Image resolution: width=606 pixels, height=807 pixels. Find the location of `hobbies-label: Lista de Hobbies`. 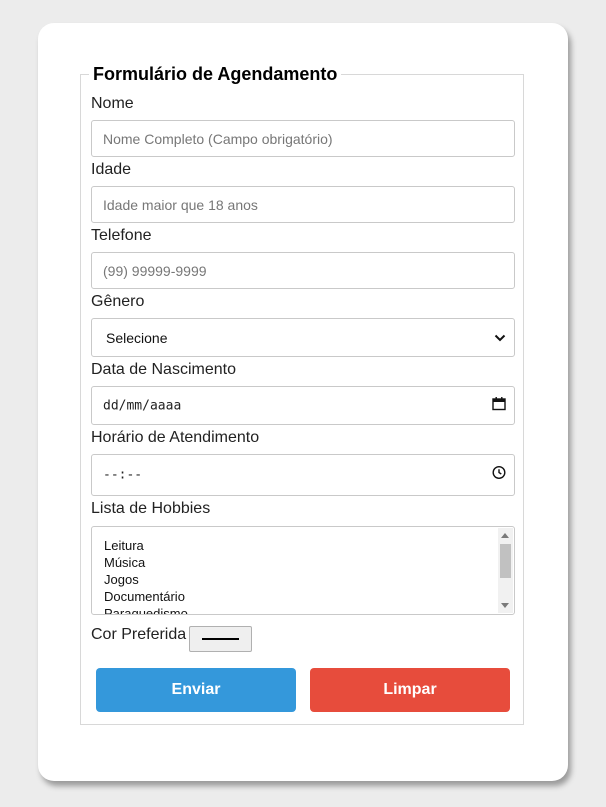

hobbies-label: Lista de Hobbies is located at coordinates (151, 508).